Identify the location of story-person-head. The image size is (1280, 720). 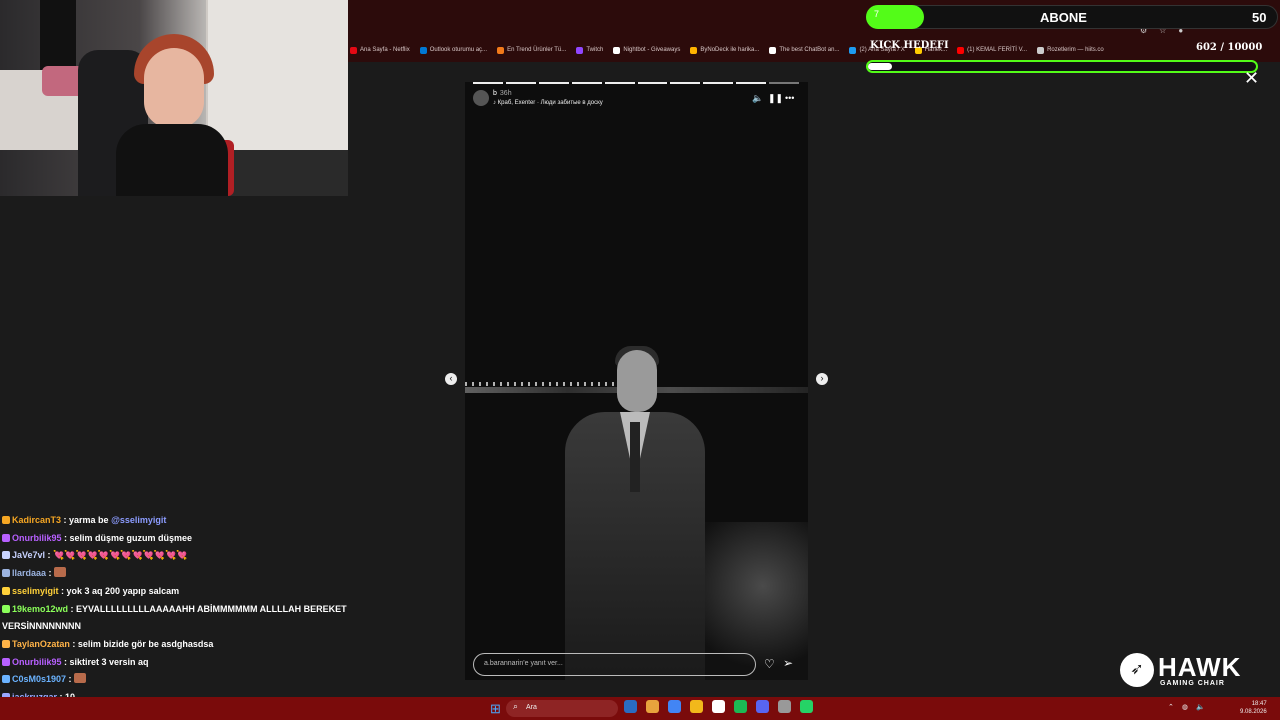
(637, 381).